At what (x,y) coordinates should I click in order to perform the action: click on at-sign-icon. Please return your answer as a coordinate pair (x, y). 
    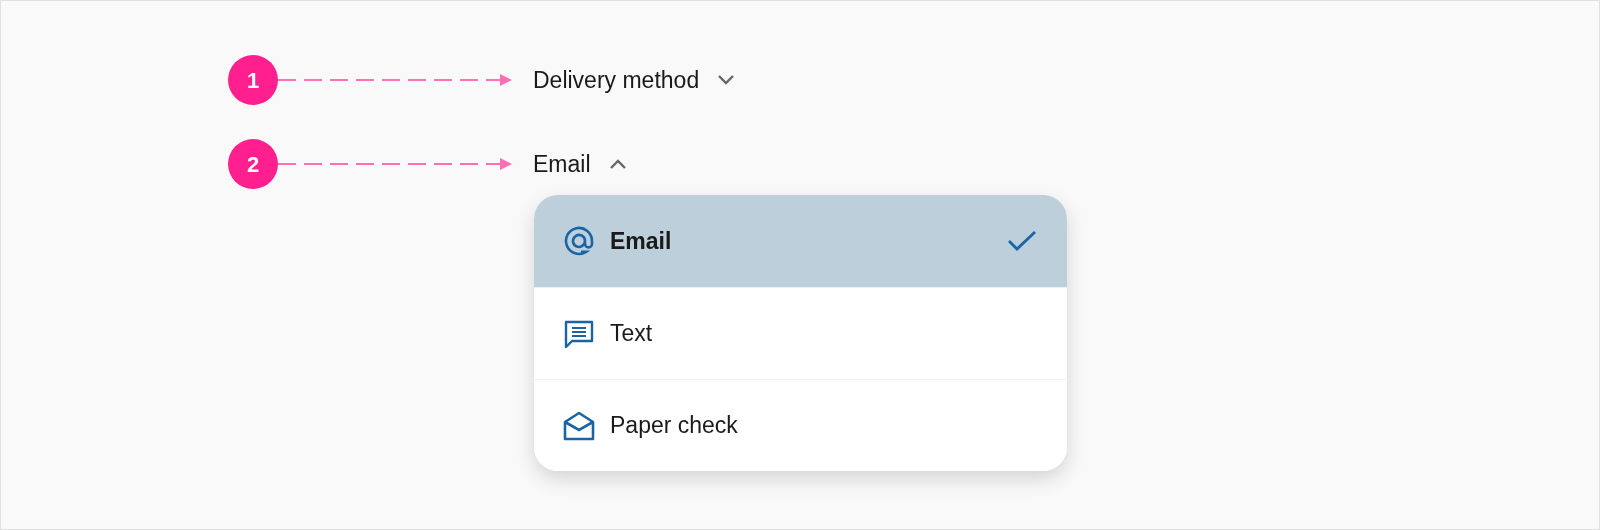
    Looking at the image, I should click on (579, 241).